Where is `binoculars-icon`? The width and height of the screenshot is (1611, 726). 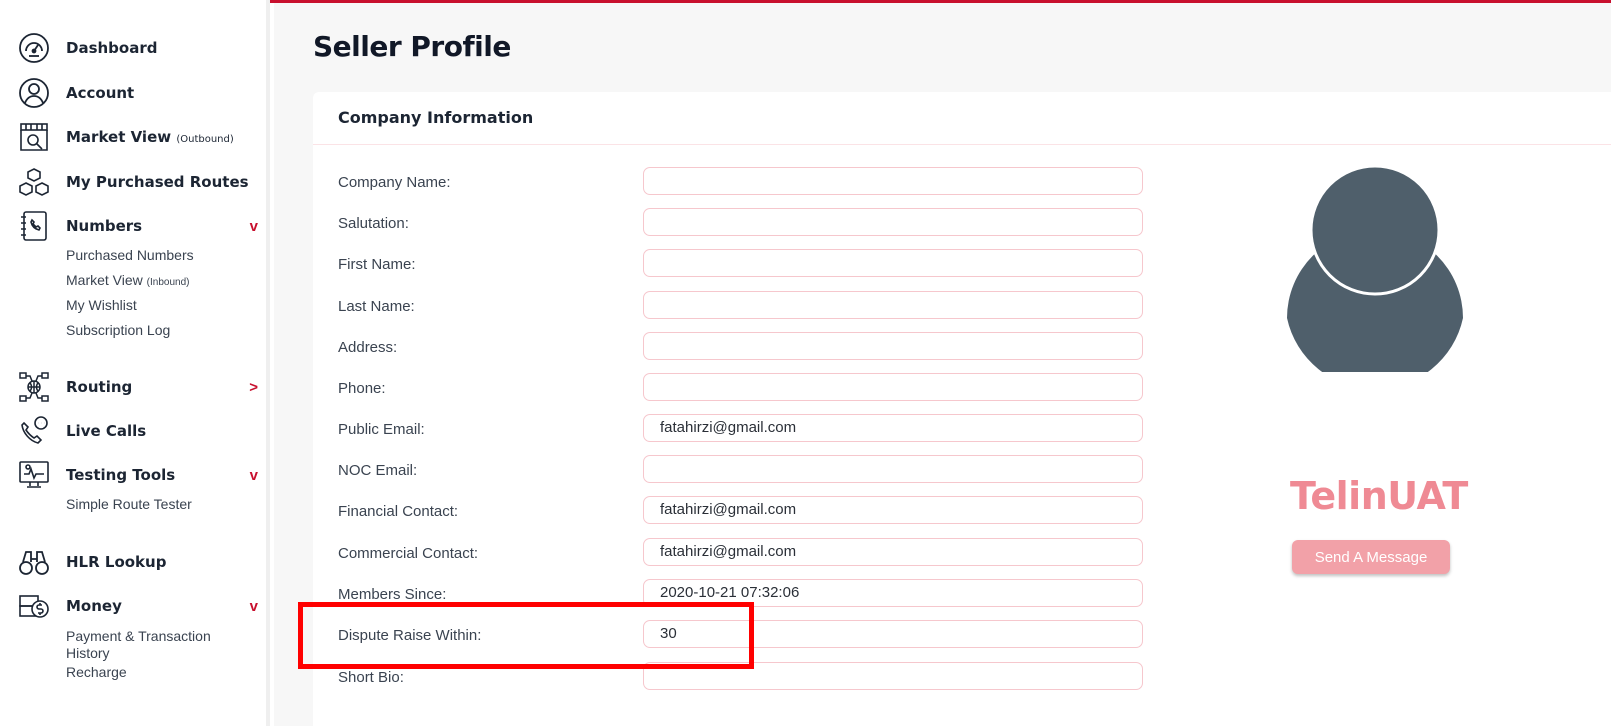
binoculars-icon is located at coordinates (34, 562).